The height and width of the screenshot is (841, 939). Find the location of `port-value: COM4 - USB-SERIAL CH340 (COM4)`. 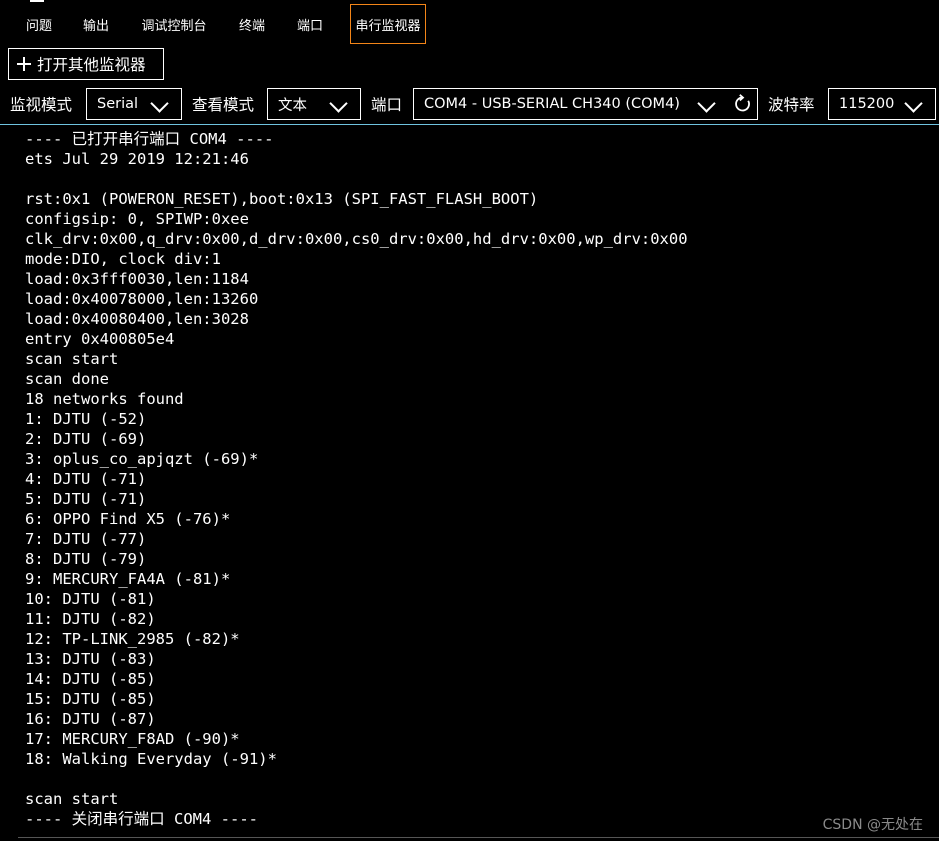

port-value: COM4 - USB-SERIAL CH340 (COM4) is located at coordinates (552, 104).